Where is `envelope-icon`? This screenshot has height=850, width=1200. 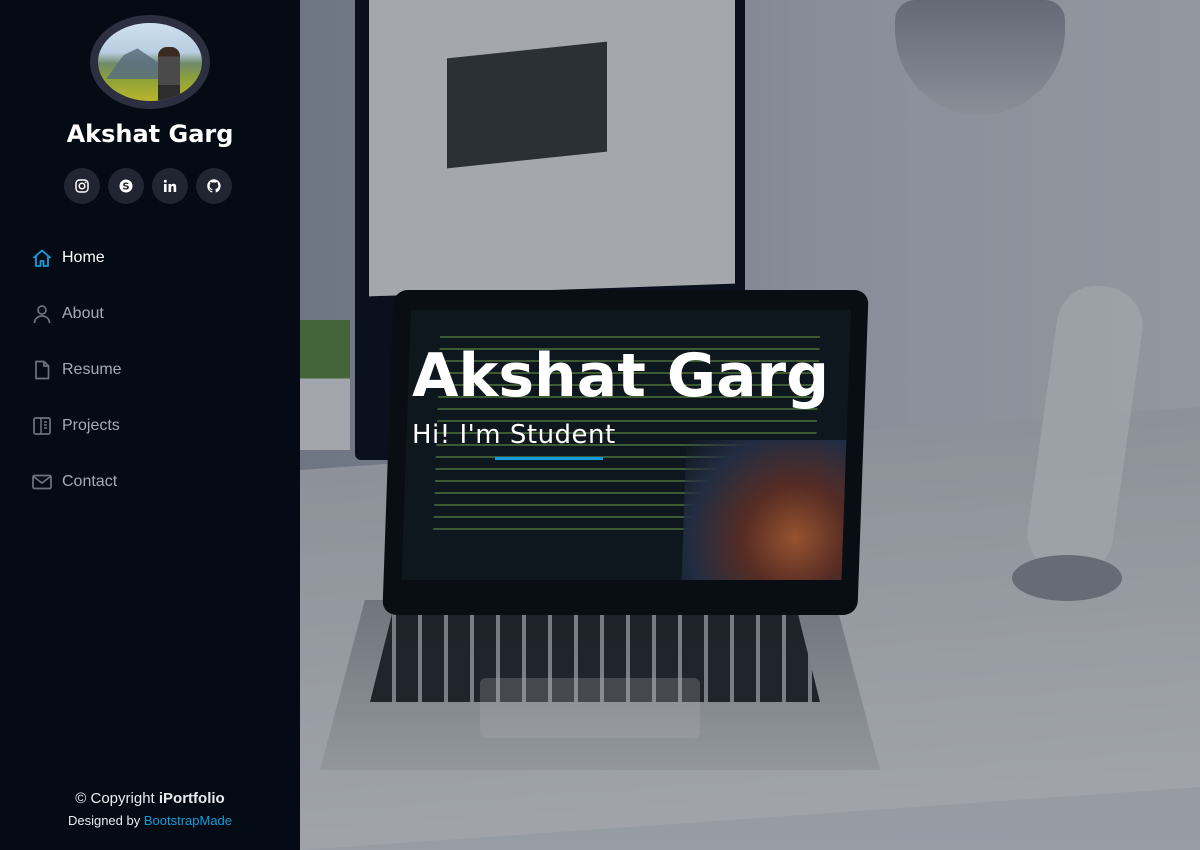 envelope-icon is located at coordinates (42, 482).